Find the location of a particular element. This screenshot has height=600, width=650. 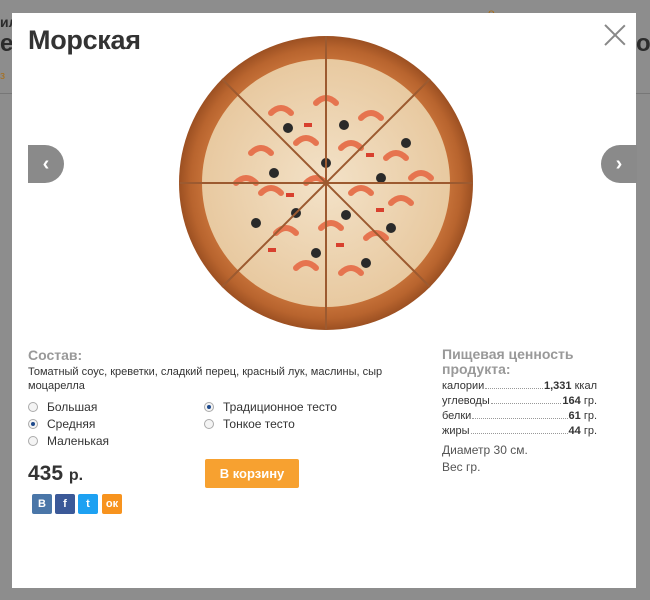

size-option-large: Большая is located at coordinates (62, 407).